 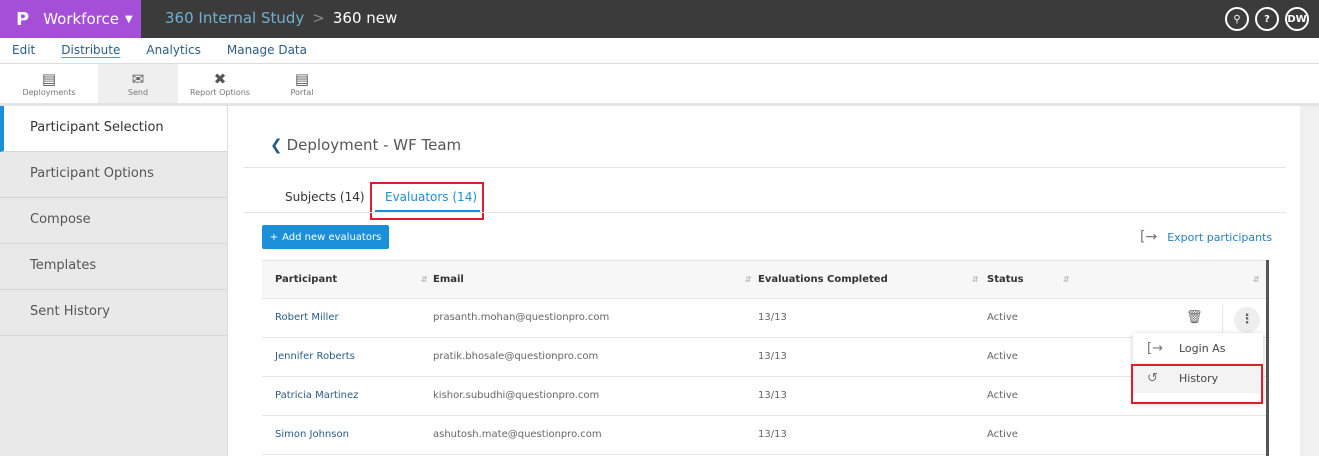 I want to click on tool-label: Portal, so click(x=302, y=92).